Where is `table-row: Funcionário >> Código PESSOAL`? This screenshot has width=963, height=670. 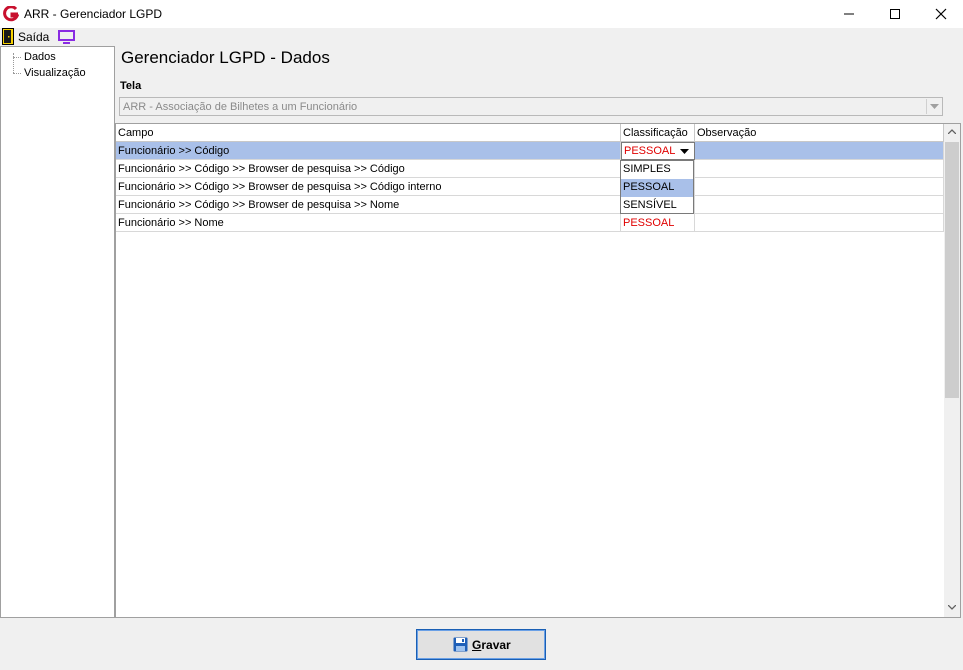 table-row: Funcionário >> Código PESSOAL is located at coordinates (530, 151).